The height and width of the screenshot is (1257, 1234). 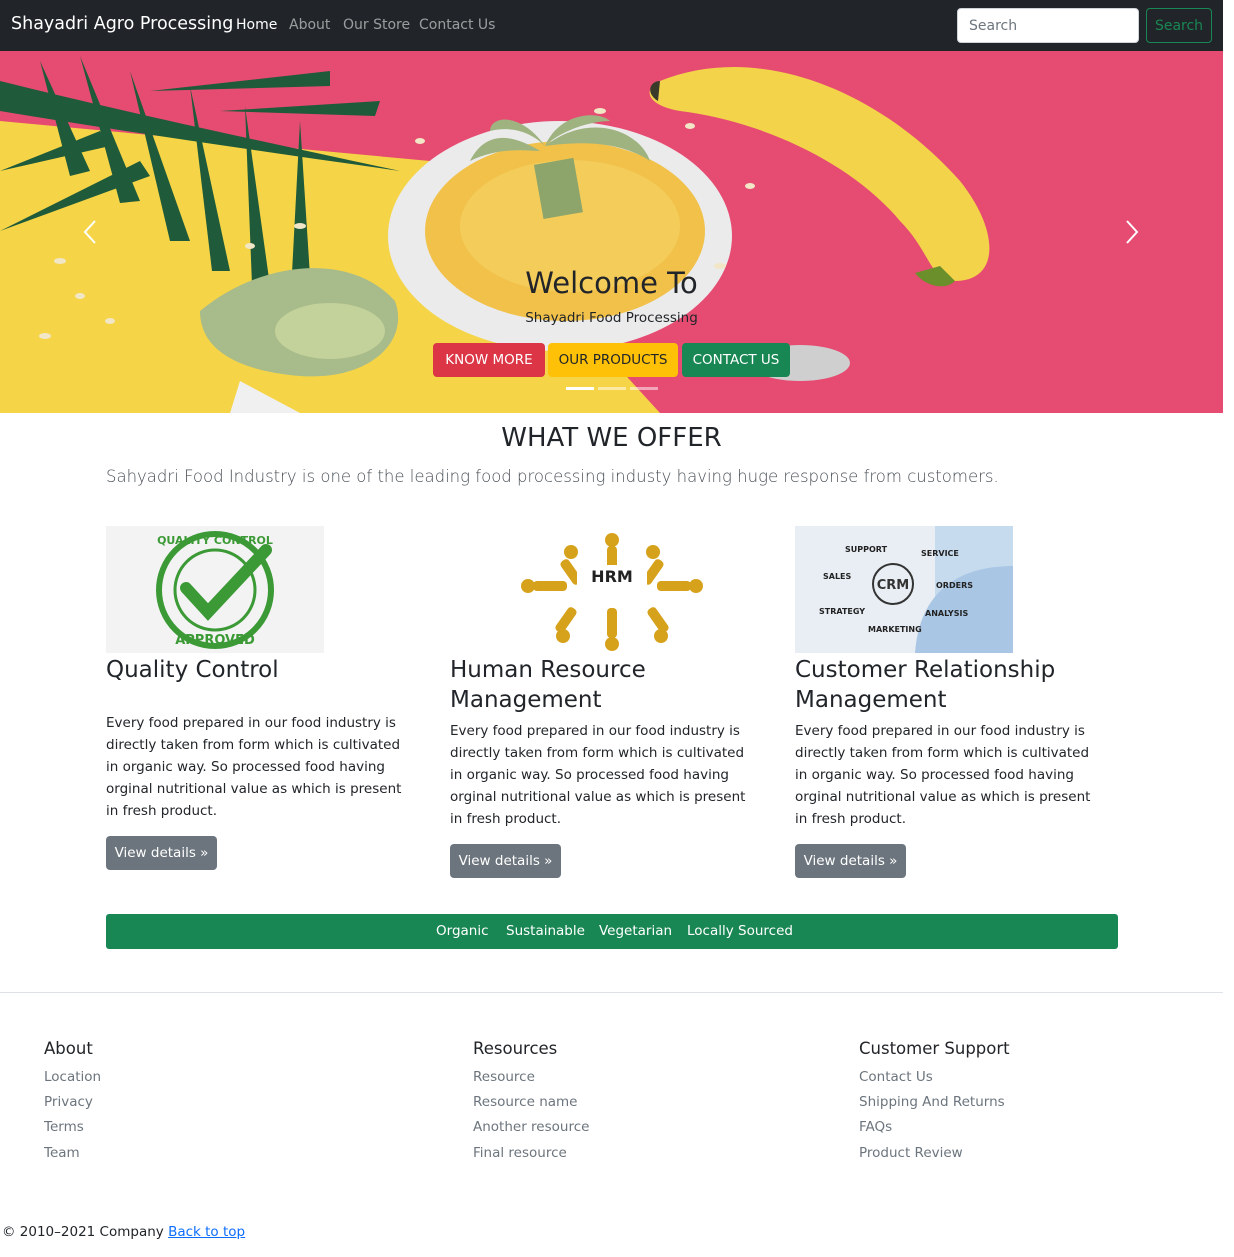 What do you see at coordinates (612, 576) in the screenshot?
I see `svg-text: HRM` at bounding box center [612, 576].